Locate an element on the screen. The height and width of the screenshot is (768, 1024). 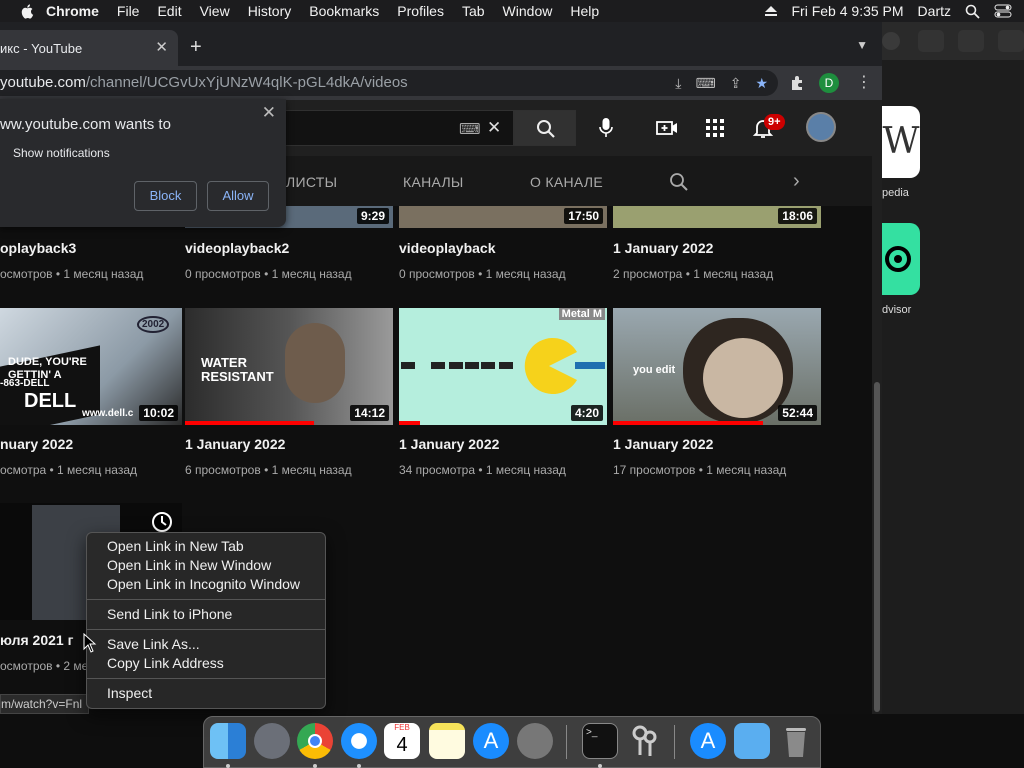
allow-button: Allow is located at coordinates (238, 196).